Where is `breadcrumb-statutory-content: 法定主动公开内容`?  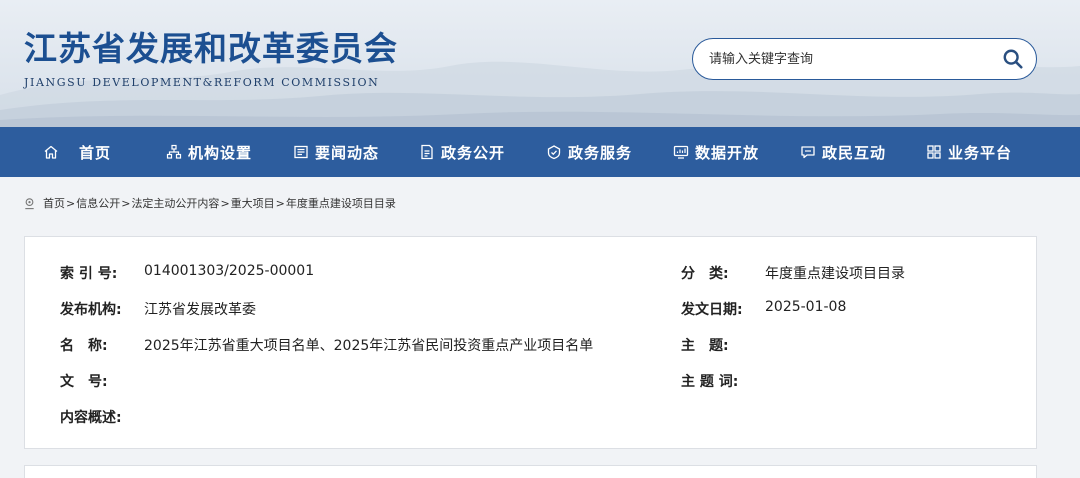 breadcrumb-statutory-content: 法定主动公开内容 is located at coordinates (175, 203).